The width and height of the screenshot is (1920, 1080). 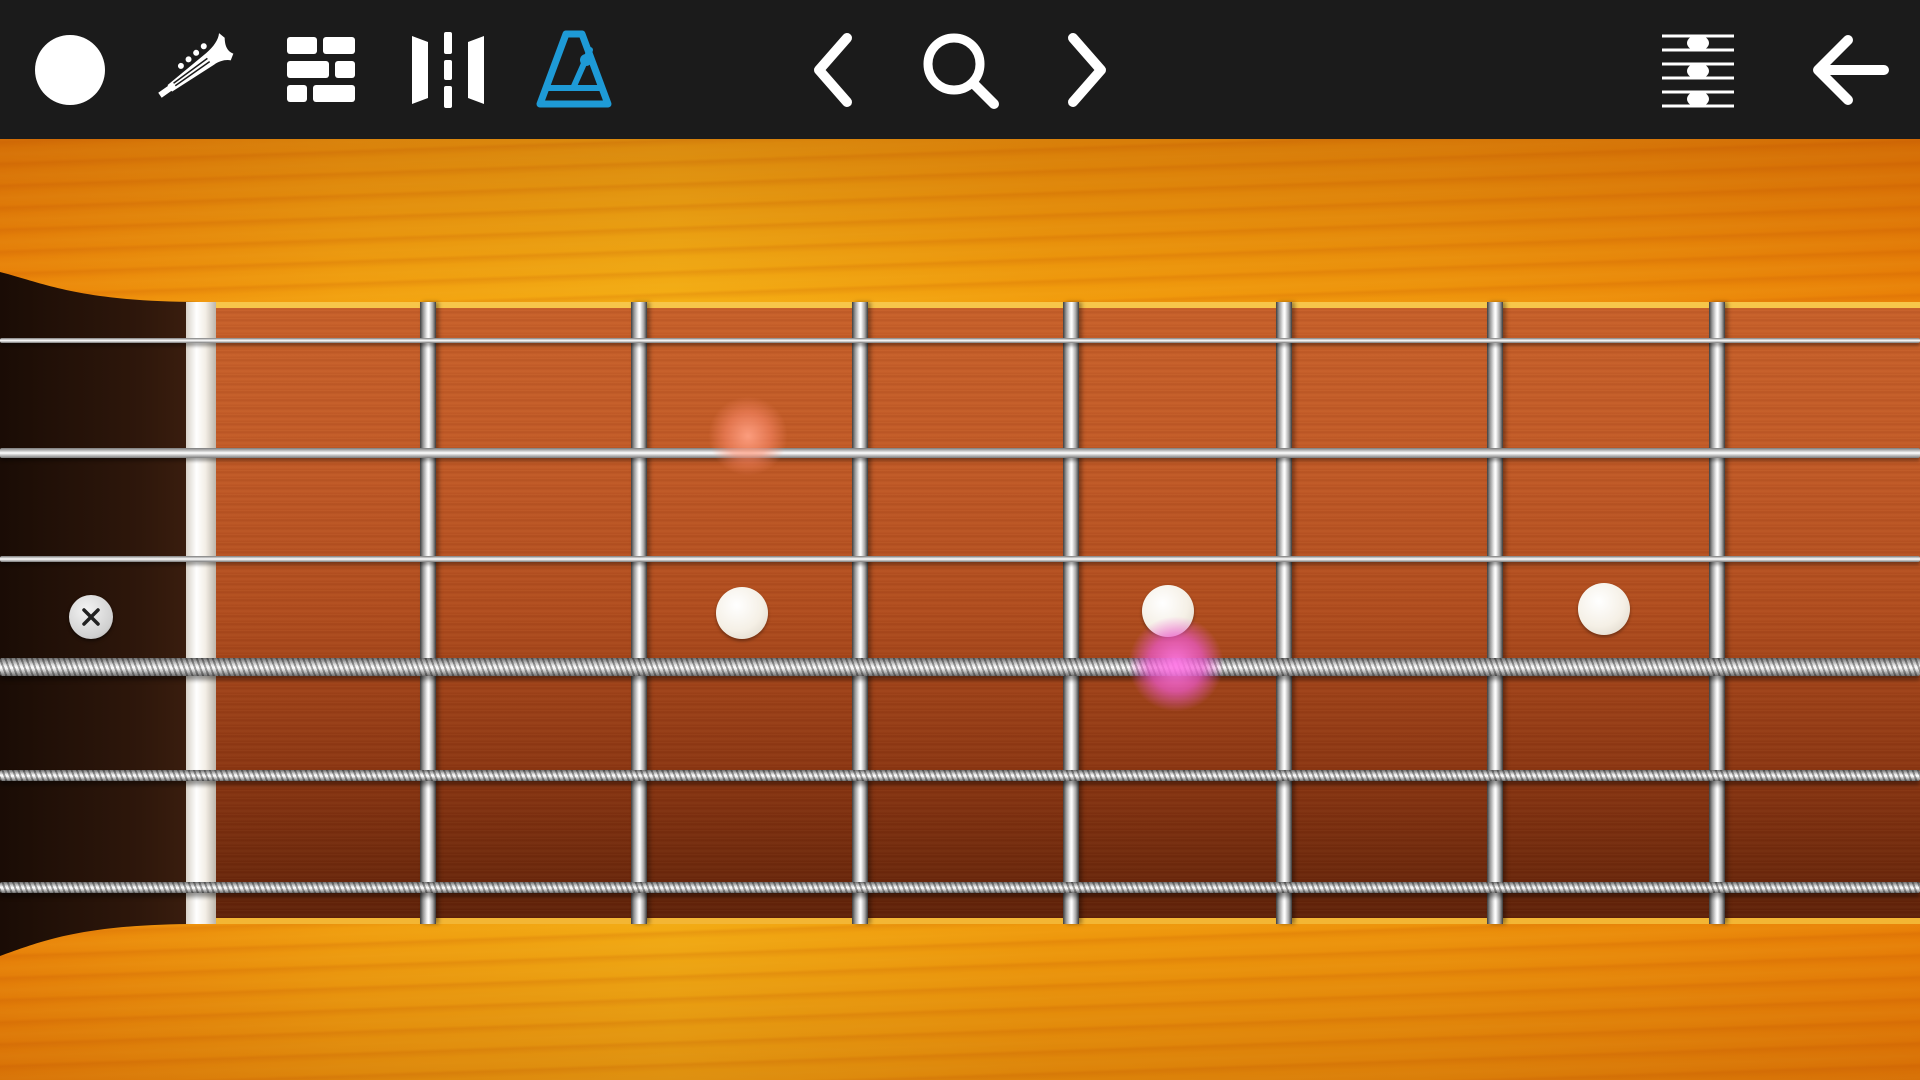 I want to click on fretboard-mode-icon, so click(x=448, y=70).